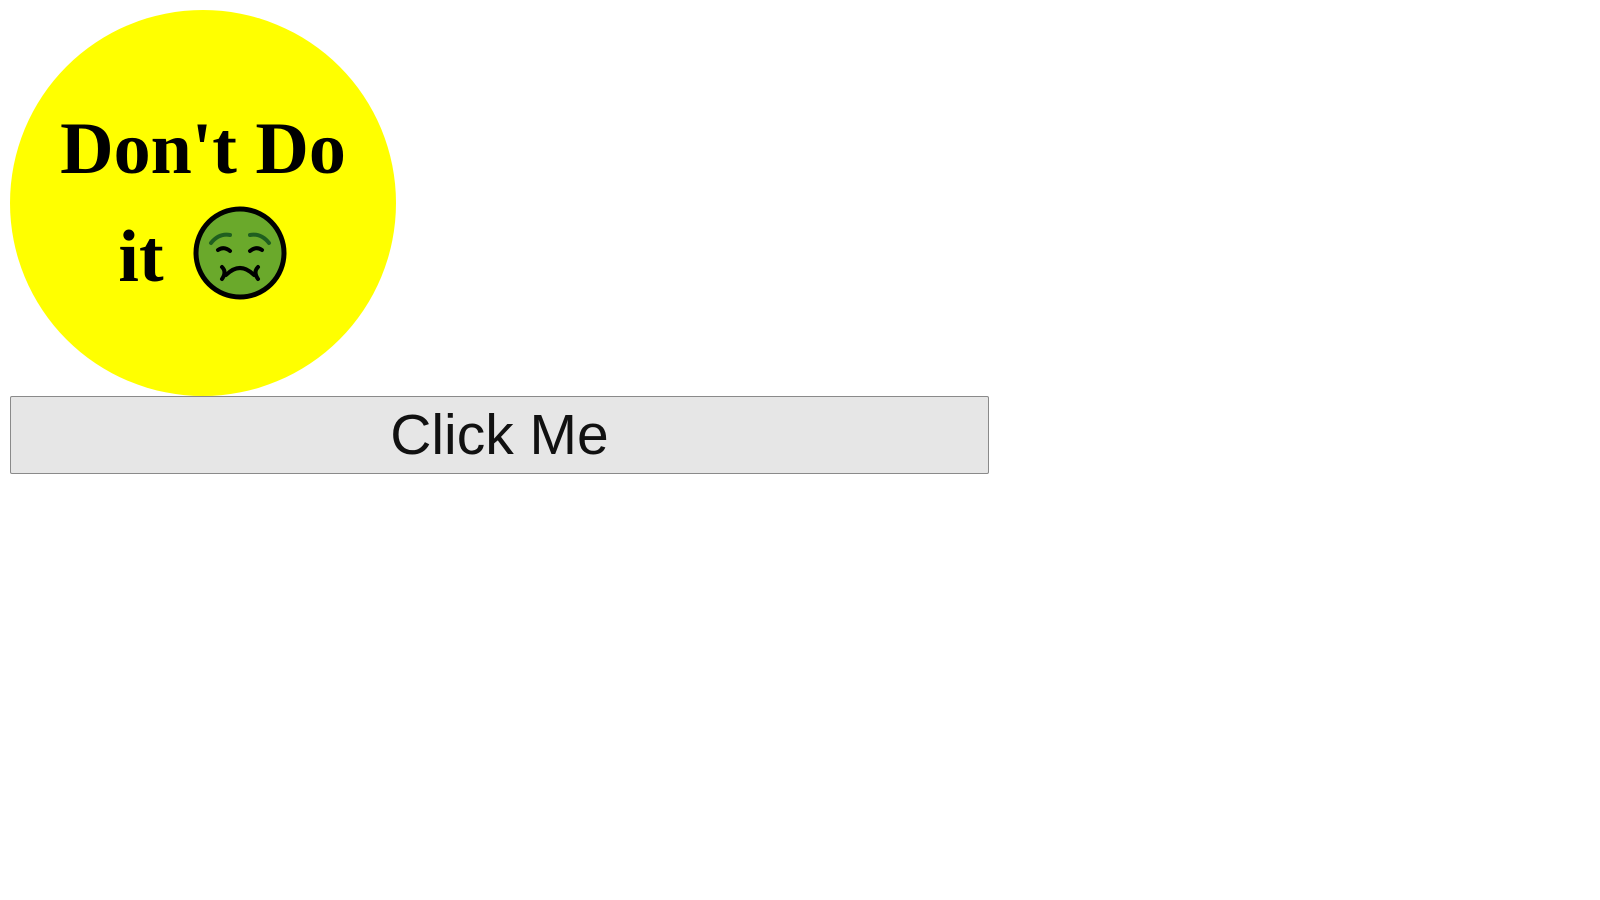  I want to click on badge-line-2: it, so click(202, 257).